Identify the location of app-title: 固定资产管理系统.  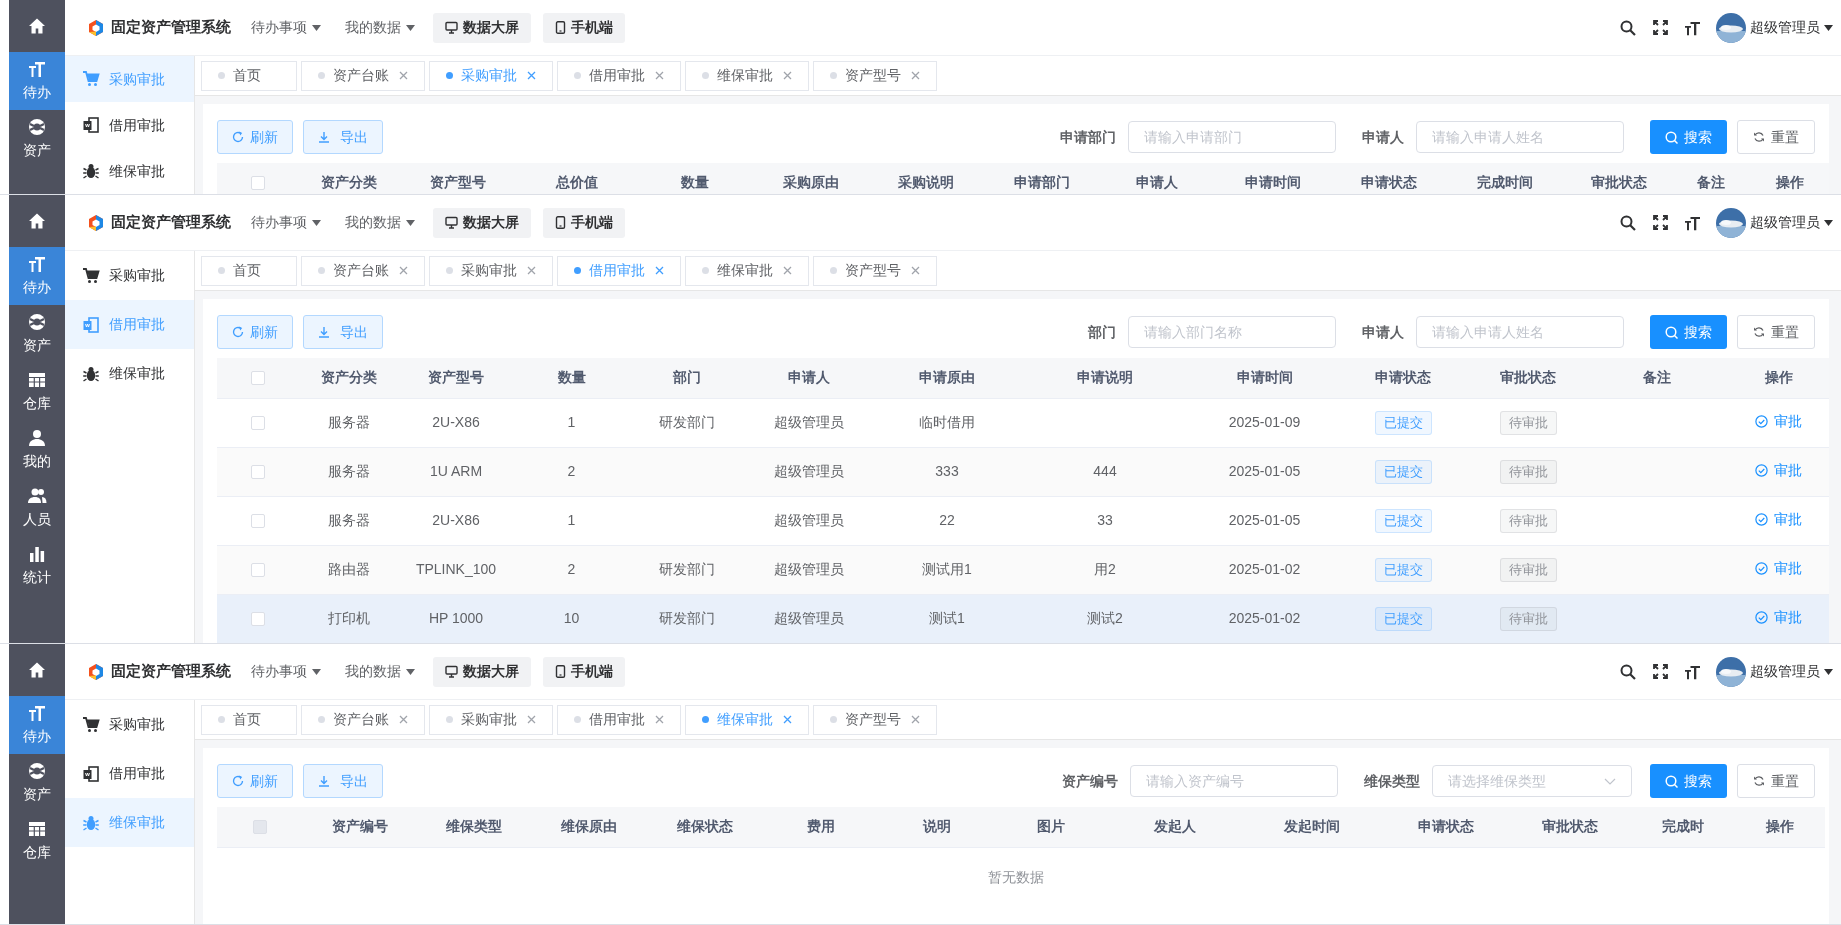
(171, 671).